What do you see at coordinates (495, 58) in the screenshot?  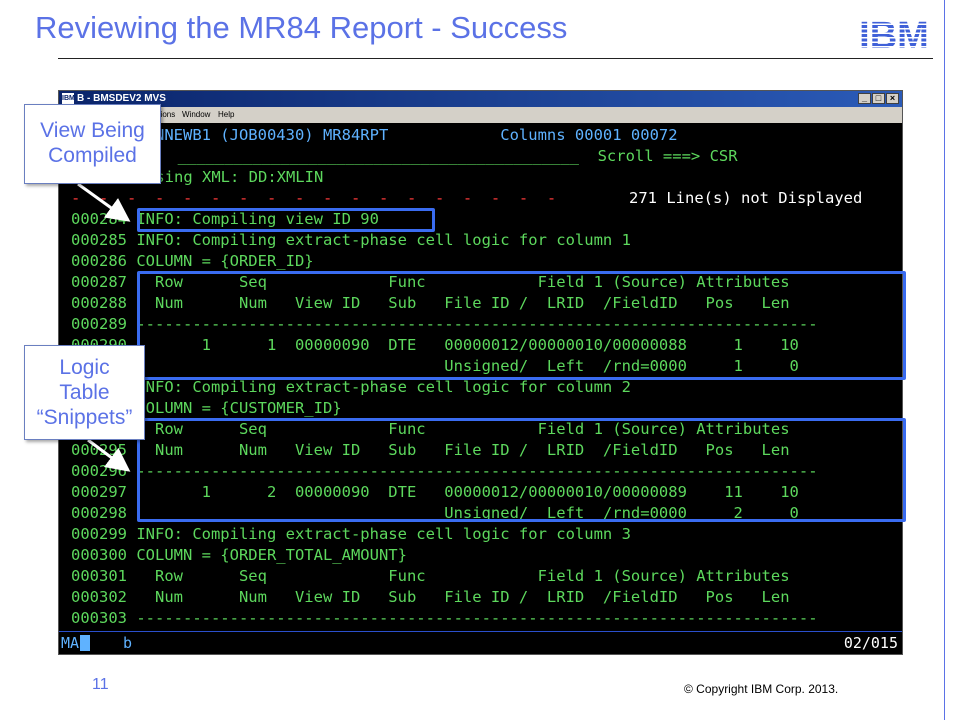 I see `title-divider` at bounding box center [495, 58].